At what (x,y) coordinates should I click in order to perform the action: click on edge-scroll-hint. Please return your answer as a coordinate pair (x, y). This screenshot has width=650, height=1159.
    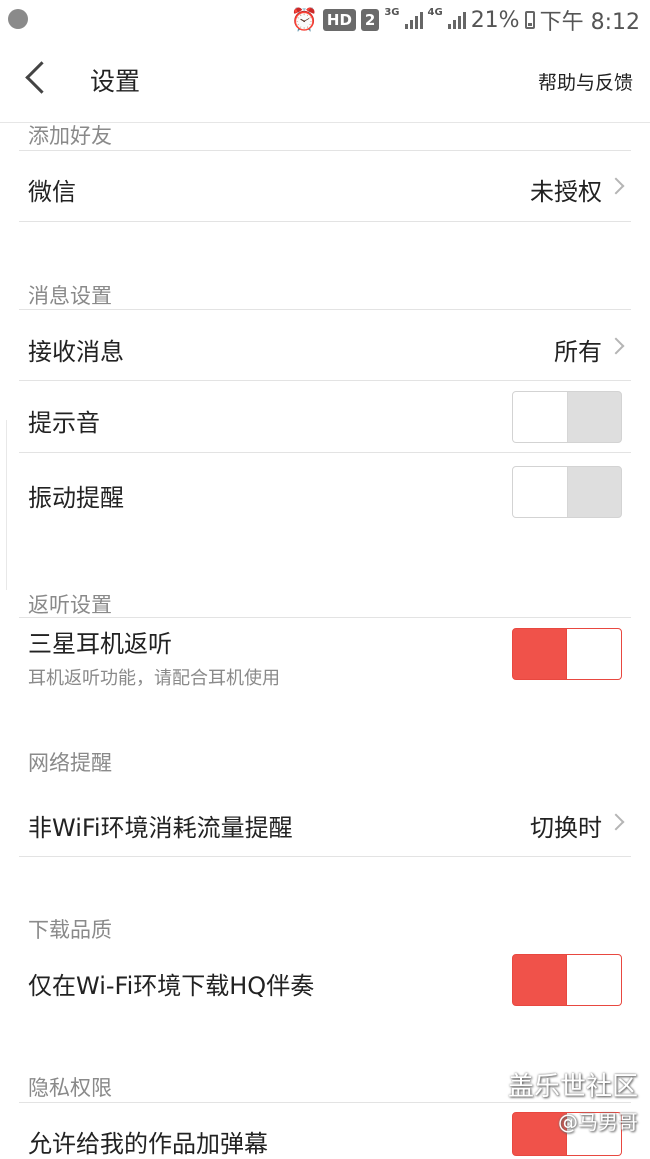
    Looking at the image, I should click on (3, 505).